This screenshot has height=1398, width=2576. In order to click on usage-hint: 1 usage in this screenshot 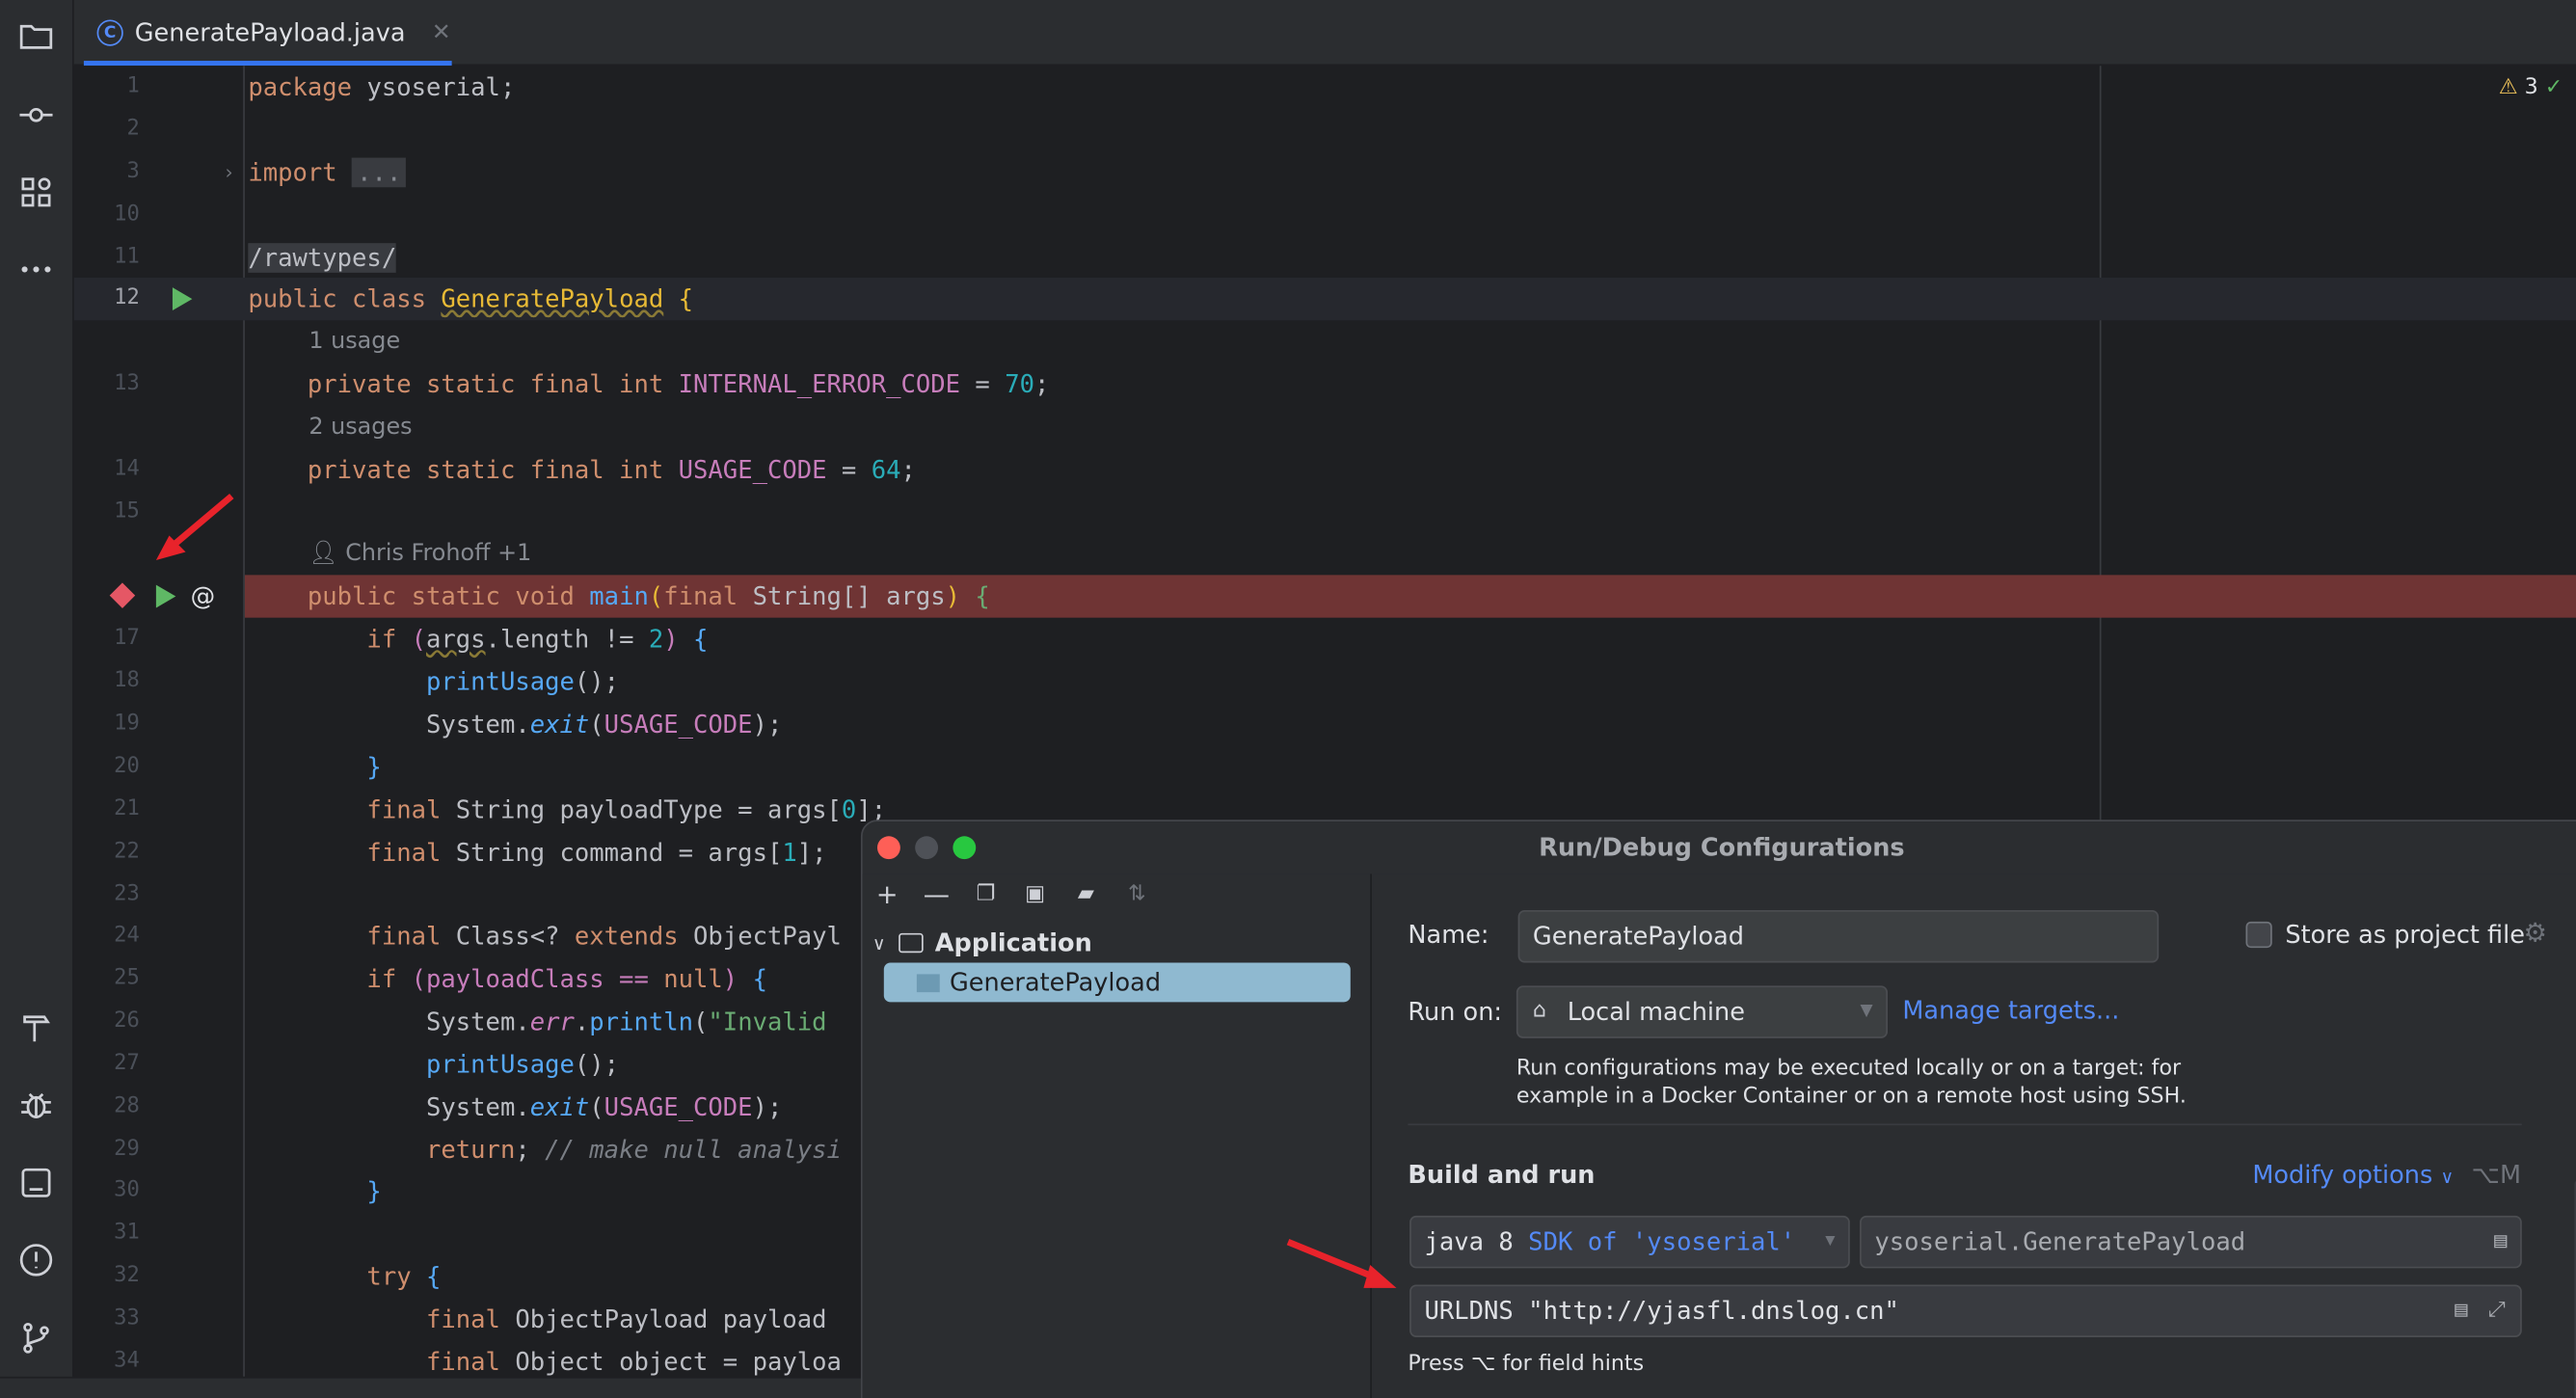, I will do `click(355, 341)`.